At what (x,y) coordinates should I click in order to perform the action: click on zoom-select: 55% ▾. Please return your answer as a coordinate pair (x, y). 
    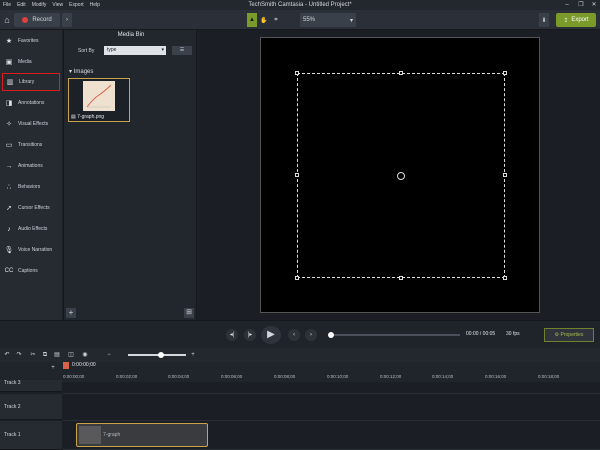
    Looking at the image, I should click on (328, 20).